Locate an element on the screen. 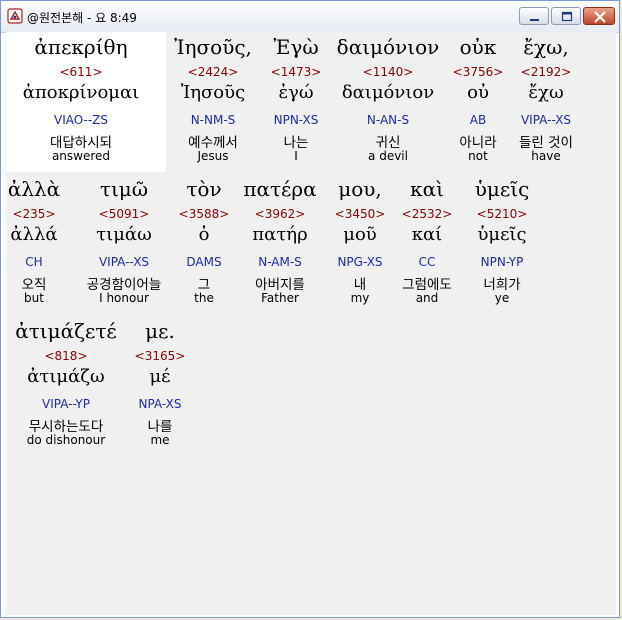  korean-gloss: 오직 is located at coordinates (34, 285).